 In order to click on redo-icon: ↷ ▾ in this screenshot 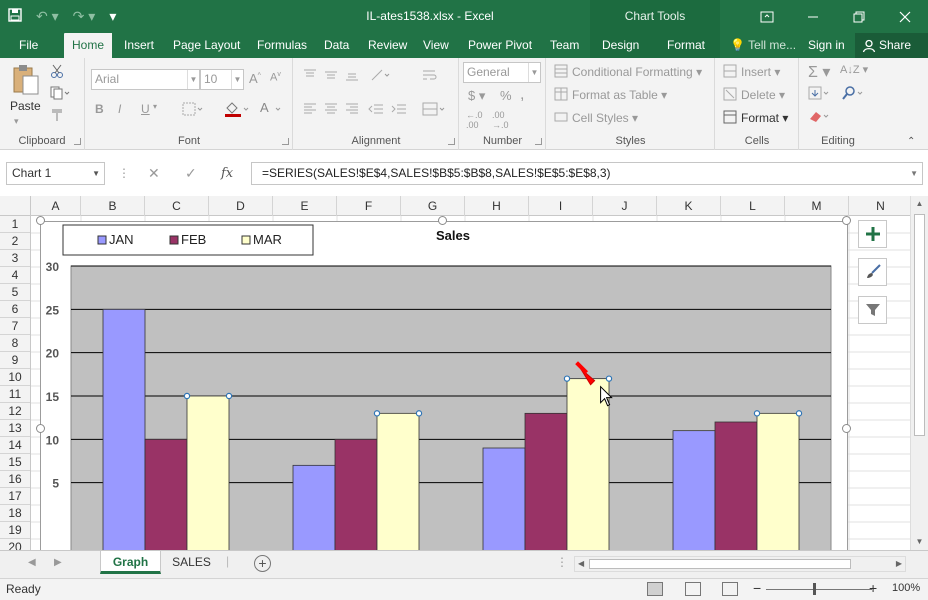, I will do `click(84, 16)`.